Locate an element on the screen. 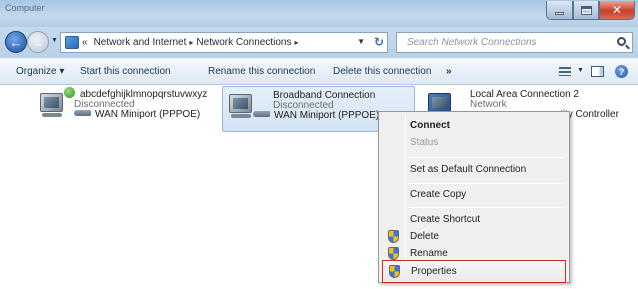 The image size is (638, 289). menu-item-create-copy: Create Copy is located at coordinates (474, 195).